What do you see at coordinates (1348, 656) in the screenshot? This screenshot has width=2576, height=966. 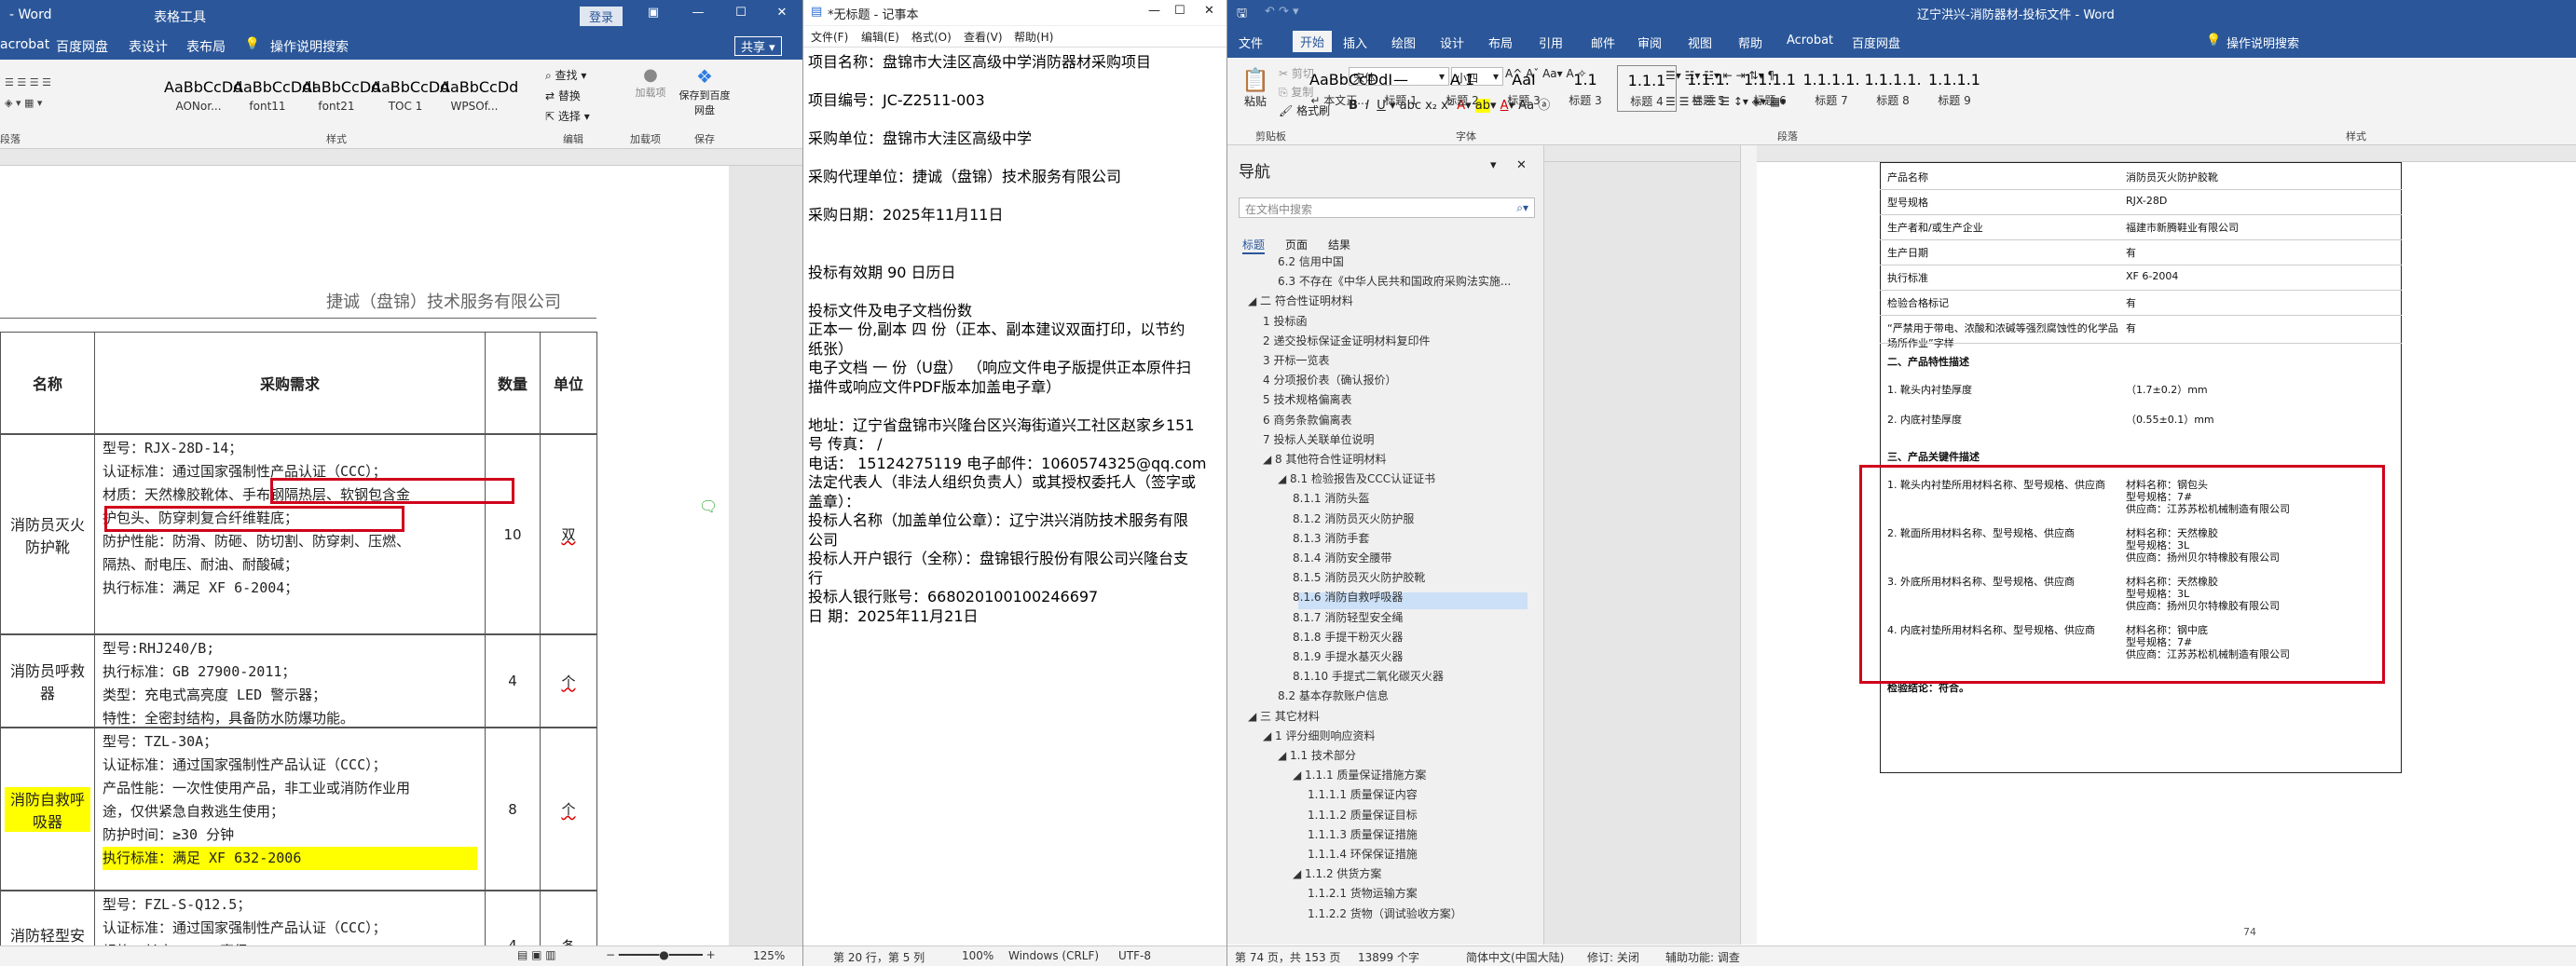 I see `nav-heading: 8.1.9 手提水基灭火器` at bounding box center [1348, 656].